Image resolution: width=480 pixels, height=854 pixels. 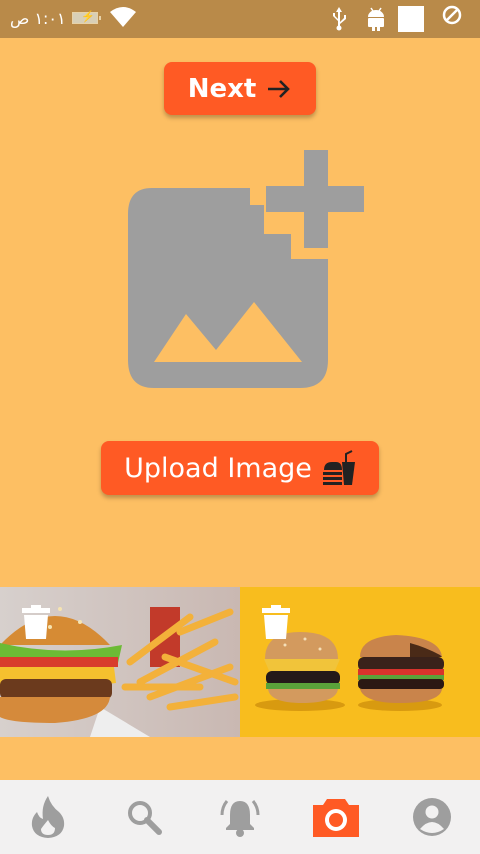 I want to click on android-icon, so click(x=376, y=19).